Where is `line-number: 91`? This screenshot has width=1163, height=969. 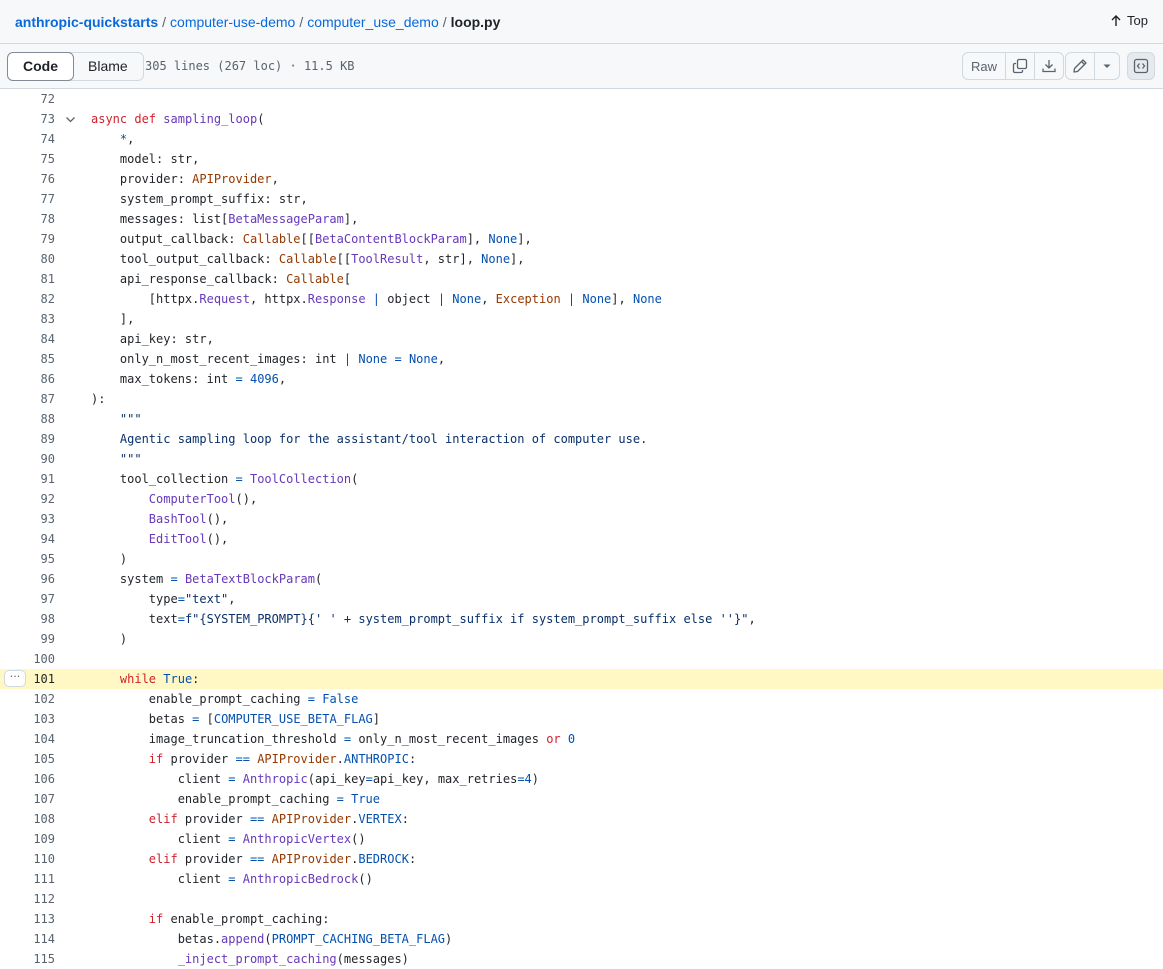 line-number: 91 is located at coordinates (27, 479).